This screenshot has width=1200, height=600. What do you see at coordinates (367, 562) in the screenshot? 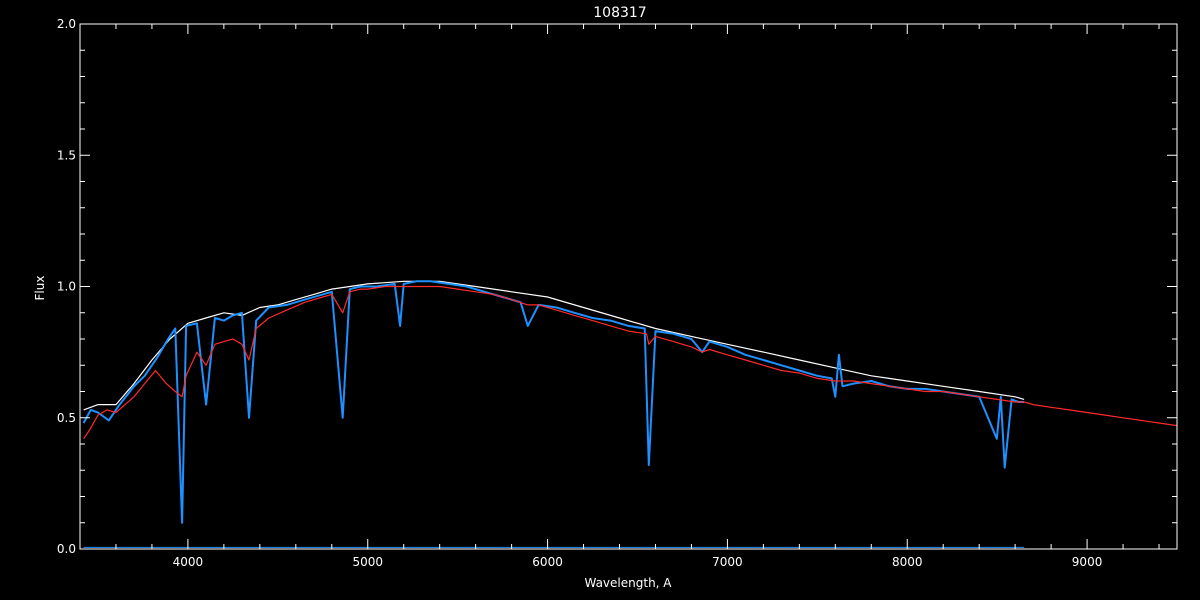
I see `x-tick-label: 5000` at bounding box center [367, 562].